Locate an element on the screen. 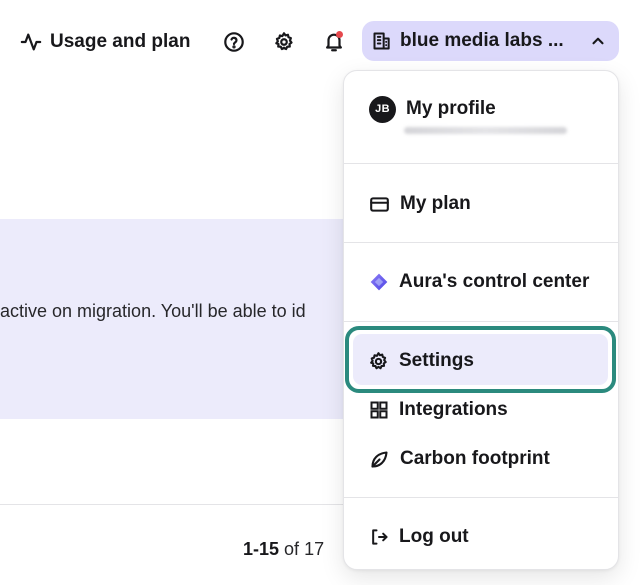  menu-item-aura-control-center: Aura's control center is located at coordinates (481, 282).